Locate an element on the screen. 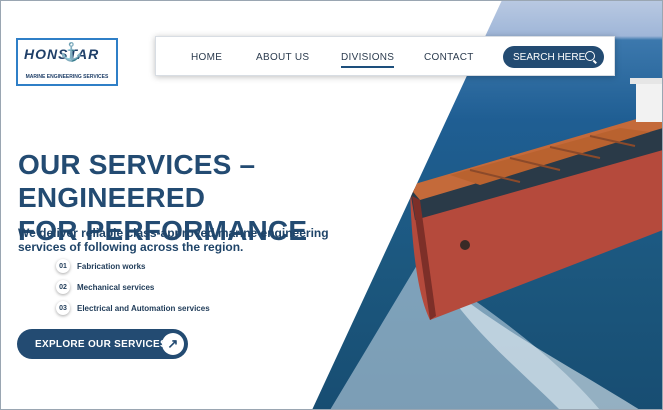 This screenshot has width=663, height=410. service-number: 02 is located at coordinates (63, 287).